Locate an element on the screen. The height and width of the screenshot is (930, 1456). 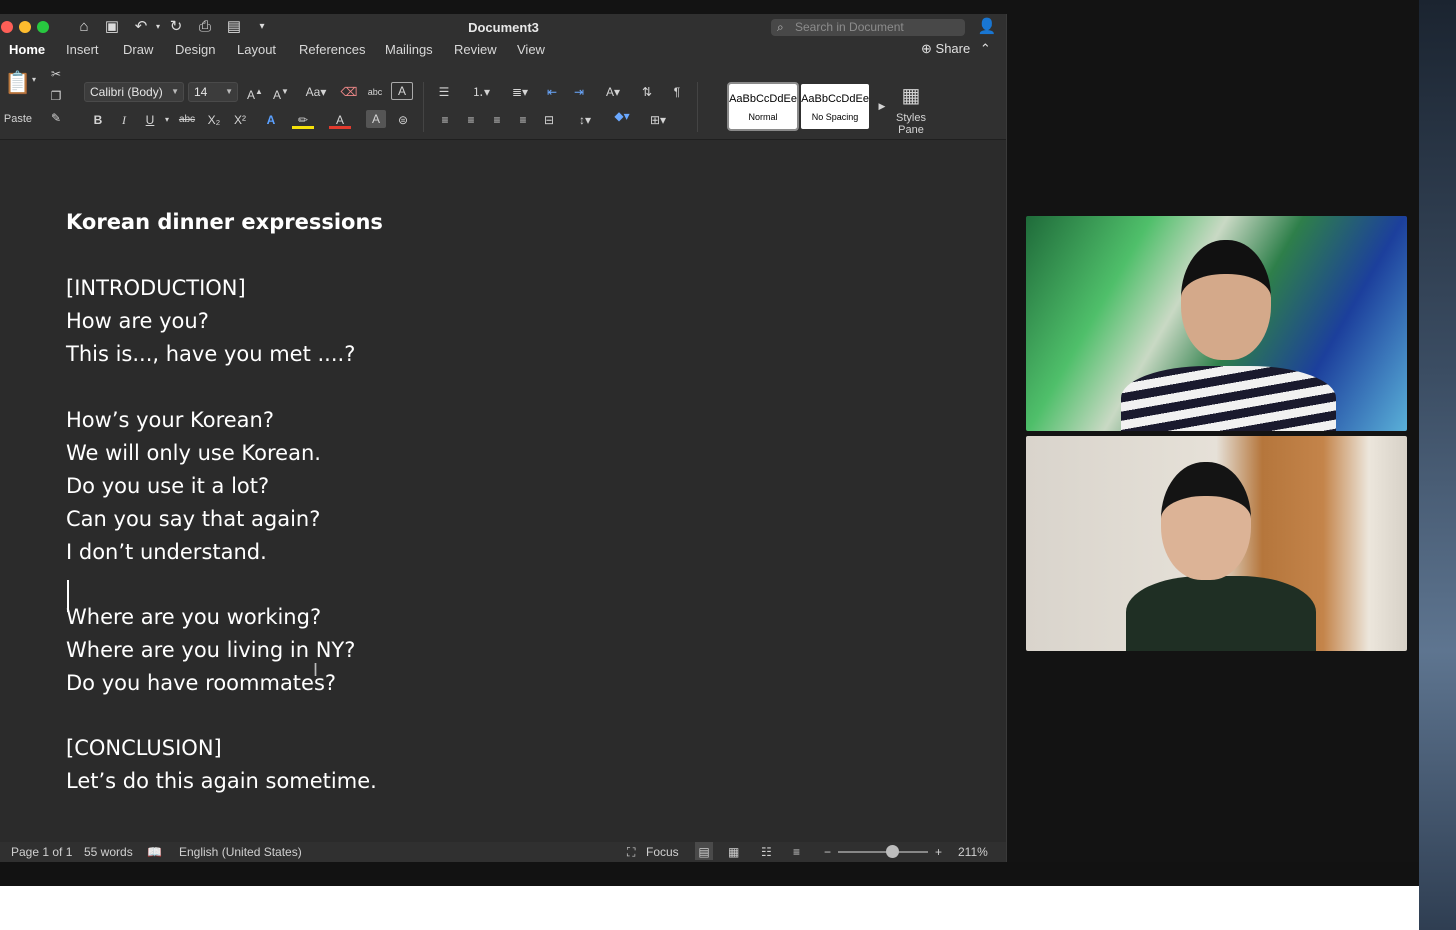
tab-references: References is located at coordinates (332, 49).